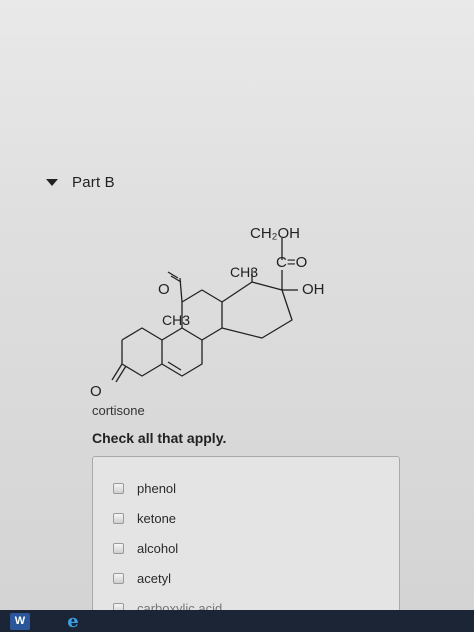 The image size is (474, 632). Describe the element at coordinates (275, 233) in the screenshot. I see `ch2oh-label: CH₂OH` at that location.